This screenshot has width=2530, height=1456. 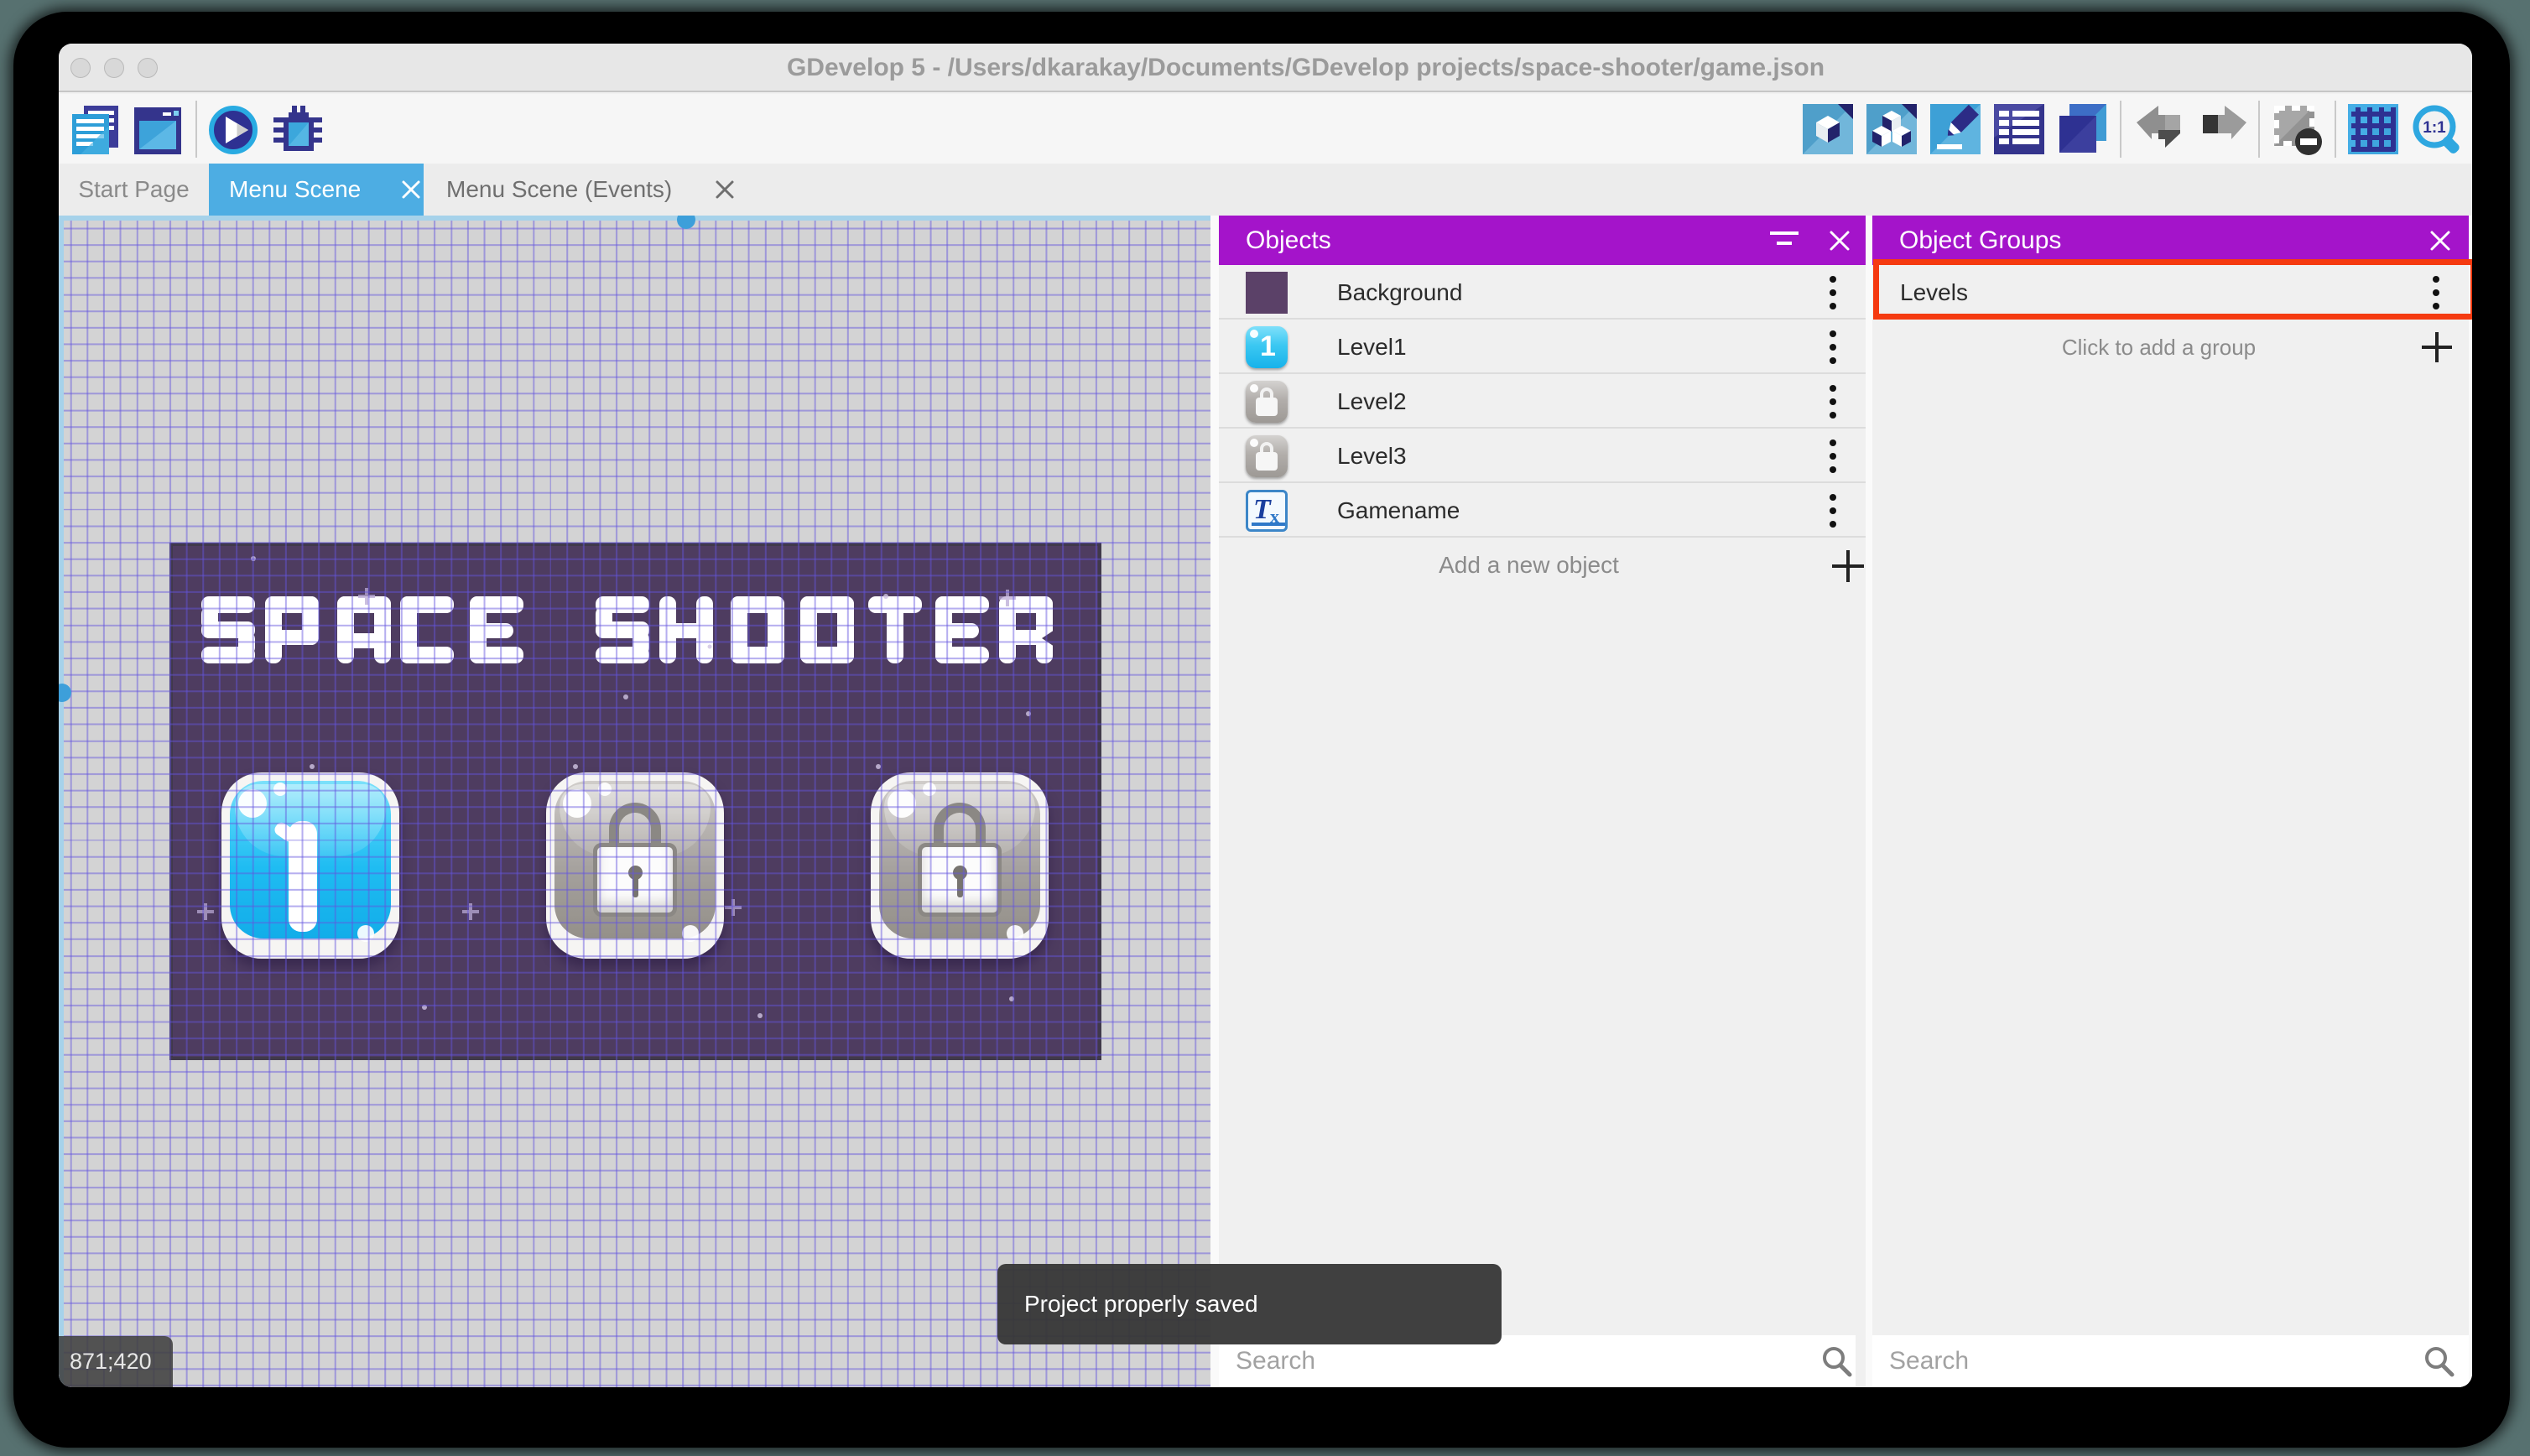 What do you see at coordinates (2434, 128) in the screenshot?
I see `svg-text: 1:1` at bounding box center [2434, 128].